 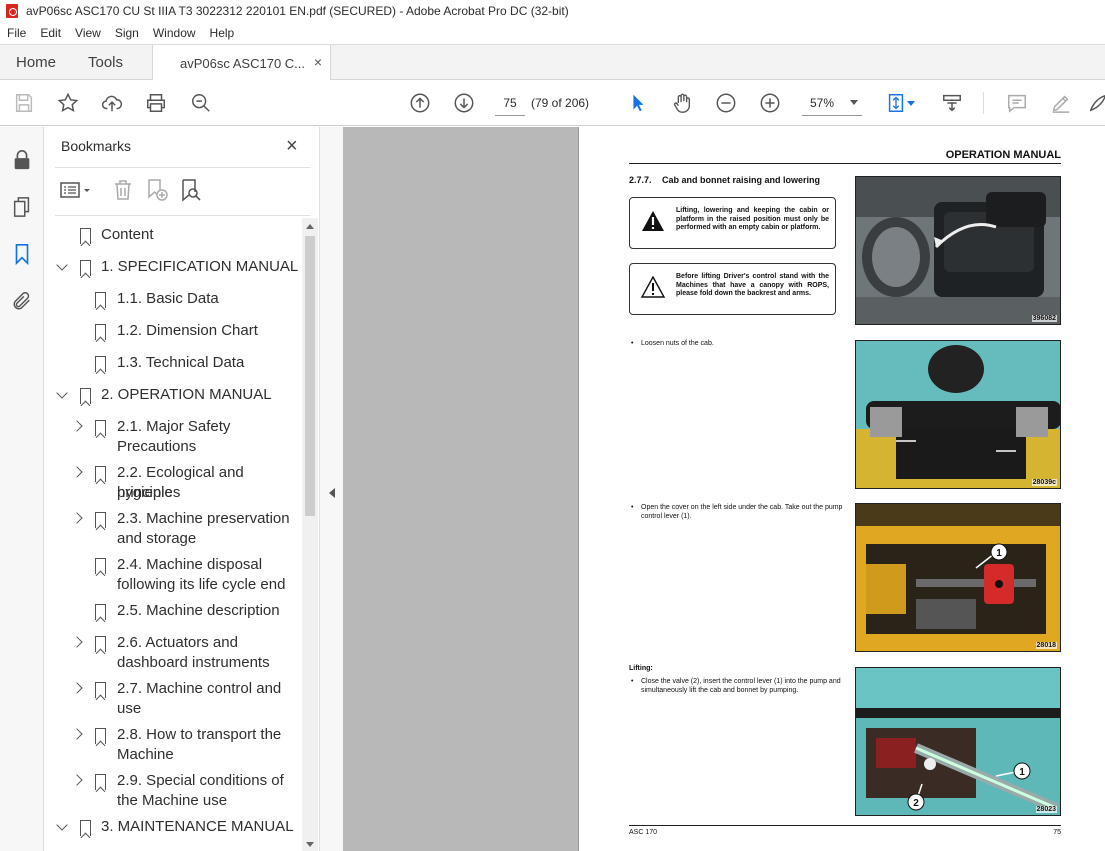 What do you see at coordinates (157, 446) in the screenshot?
I see `bookmark-label-line2: Precautions` at bounding box center [157, 446].